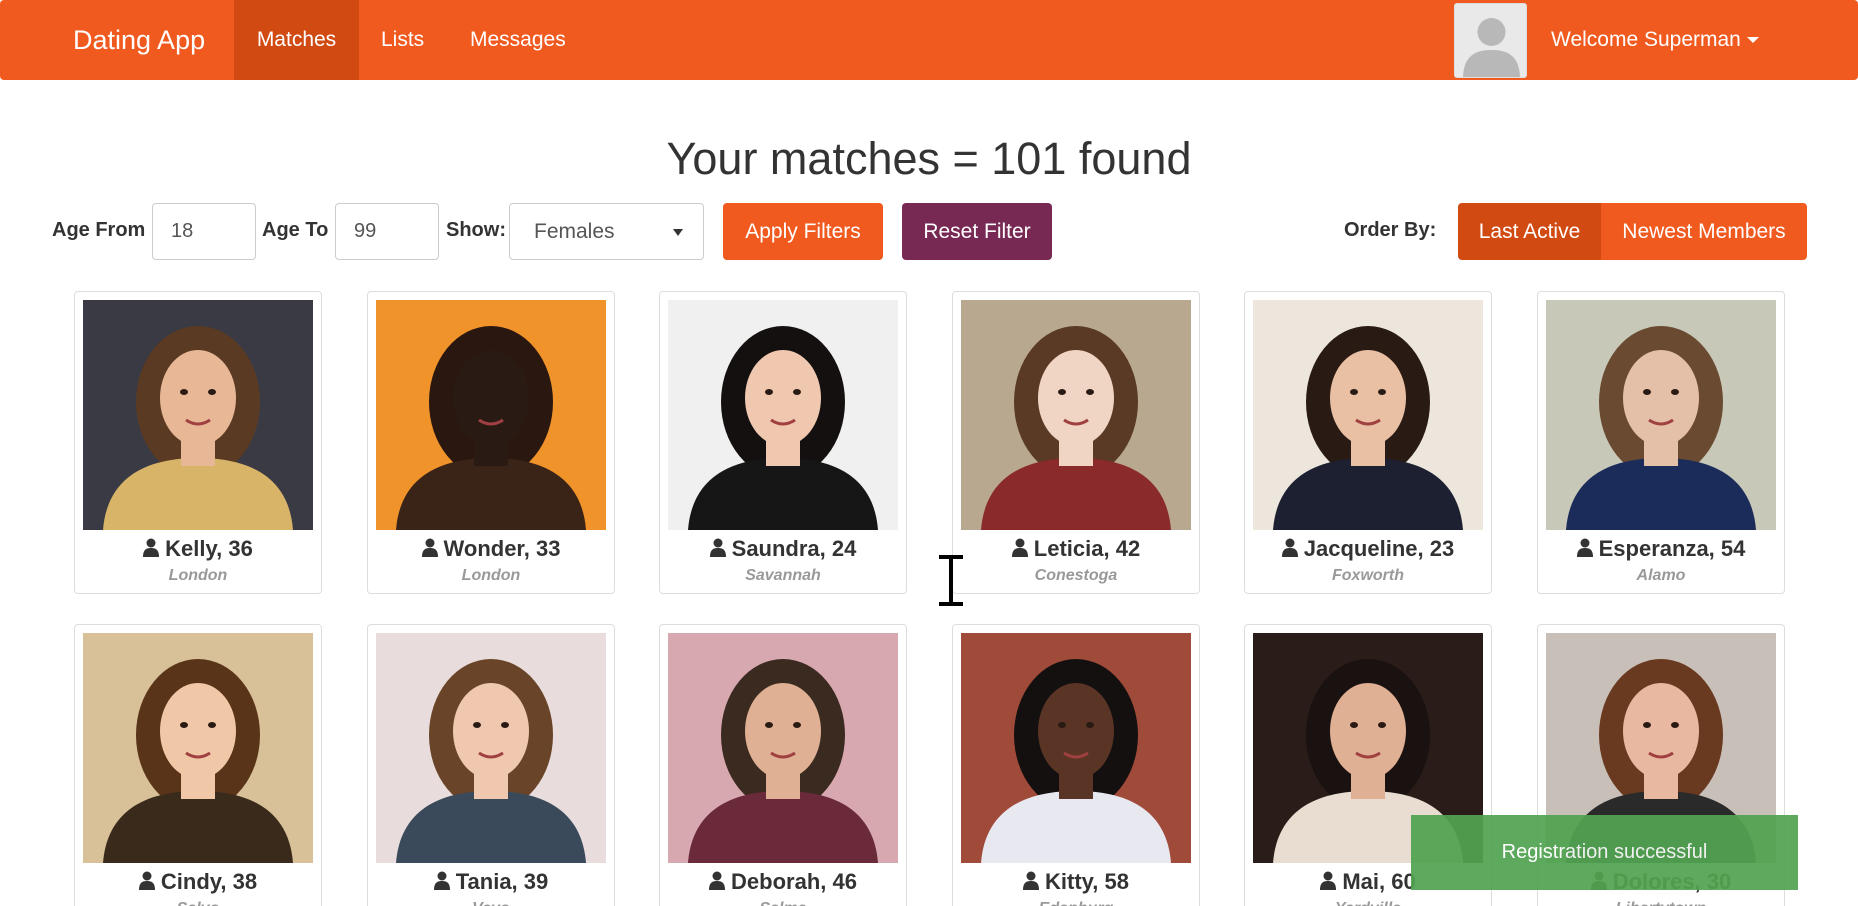 This screenshot has width=1858, height=906. What do you see at coordinates (518, 40) in the screenshot?
I see `nav-messages: Messages` at bounding box center [518, 40].